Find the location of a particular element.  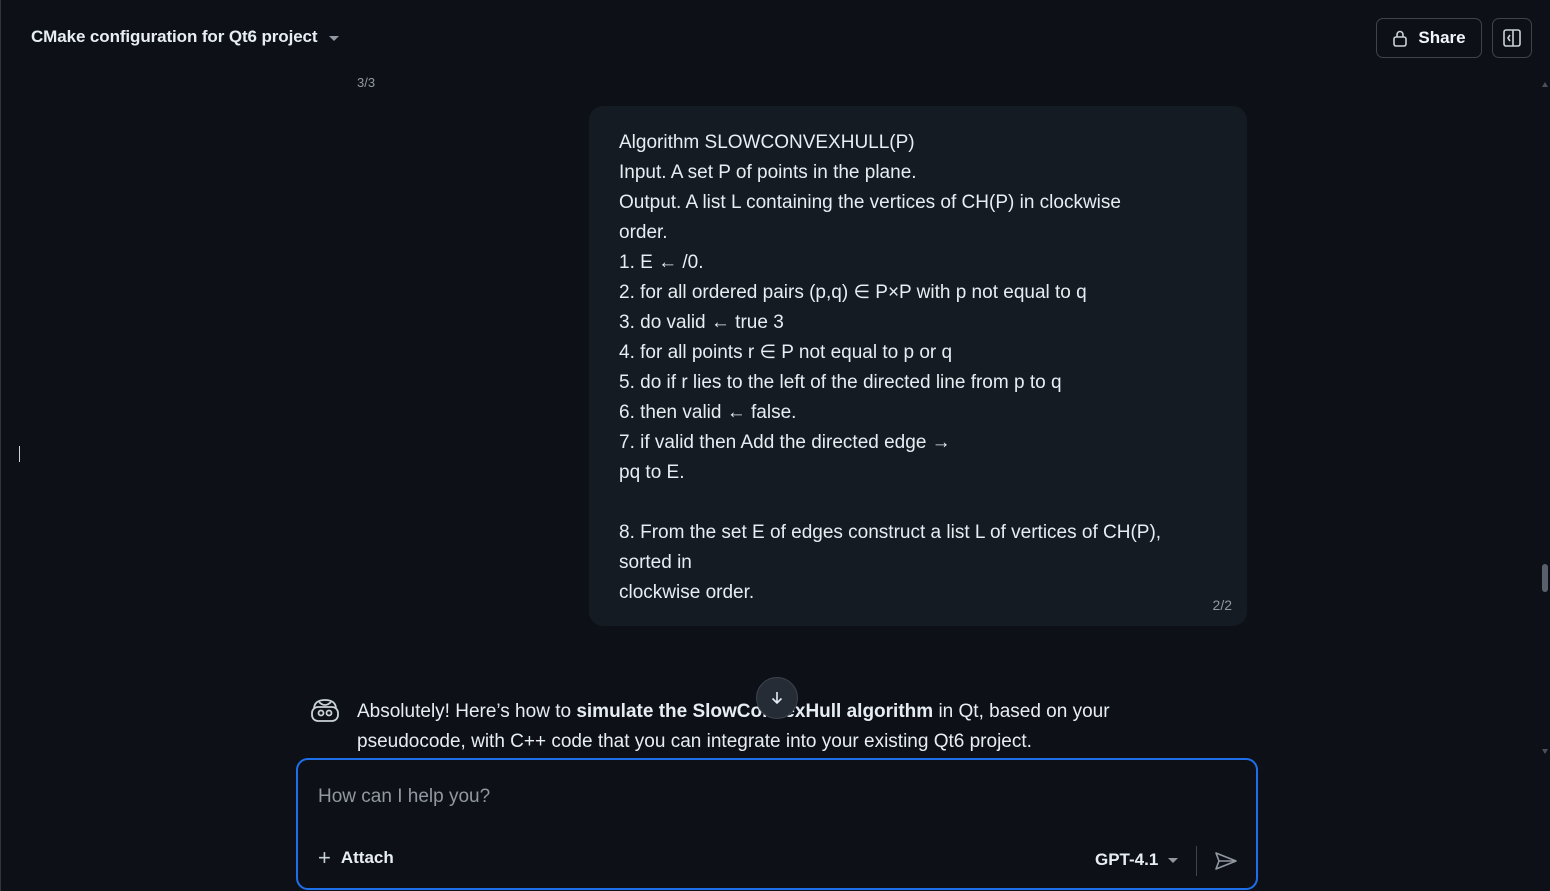

user-message-line: sorted in is located at coordinates (655, 562).